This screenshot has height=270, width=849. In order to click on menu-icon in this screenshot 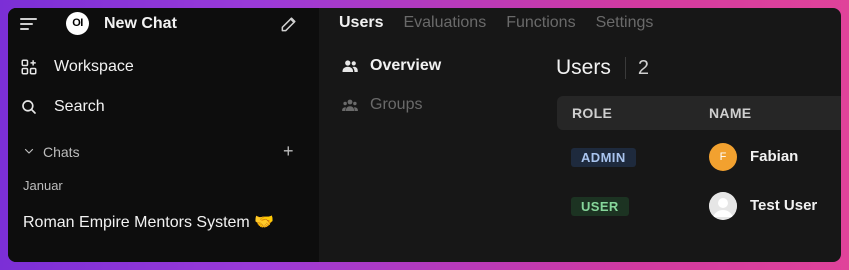, I will do `click(28, 24)`.